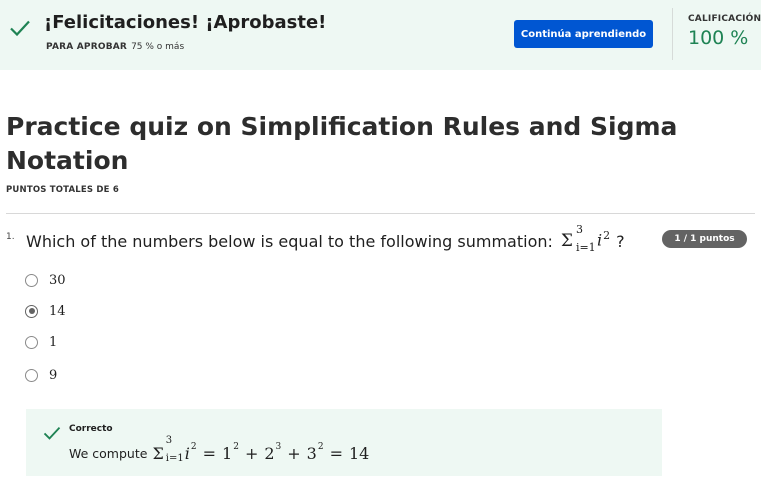 The image size is (761, 482). I want to click on question-suffix: ?, so click(620, 241).